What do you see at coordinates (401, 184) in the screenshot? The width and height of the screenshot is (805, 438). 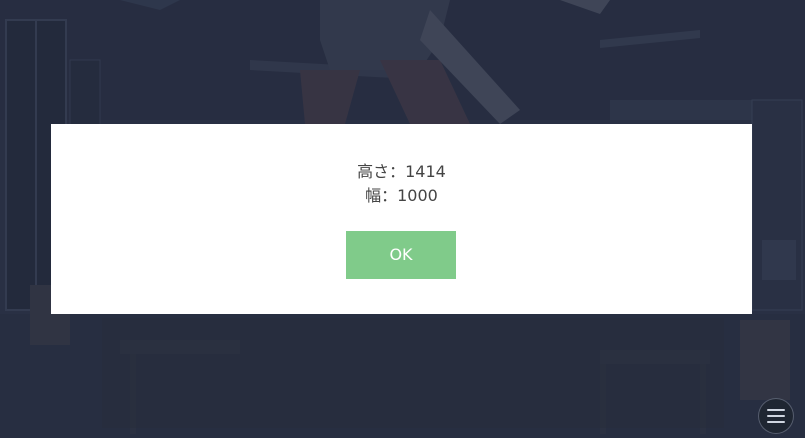 I see `dialog-message: 高さ：1414 幅：1000` at bounding box center [401, 184].